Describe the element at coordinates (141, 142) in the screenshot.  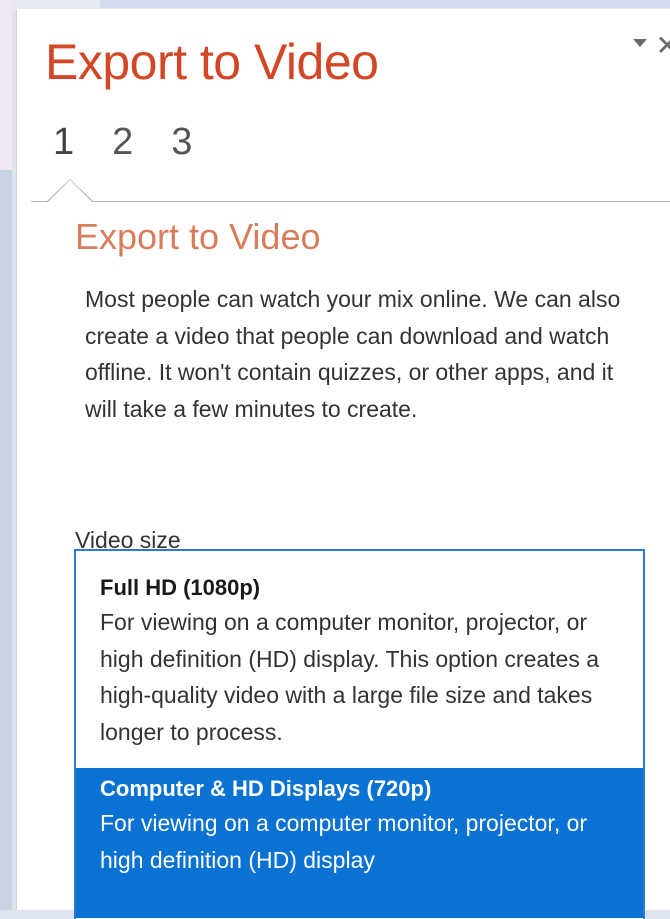
I see `step-indicator: 1 2 3` at that location.